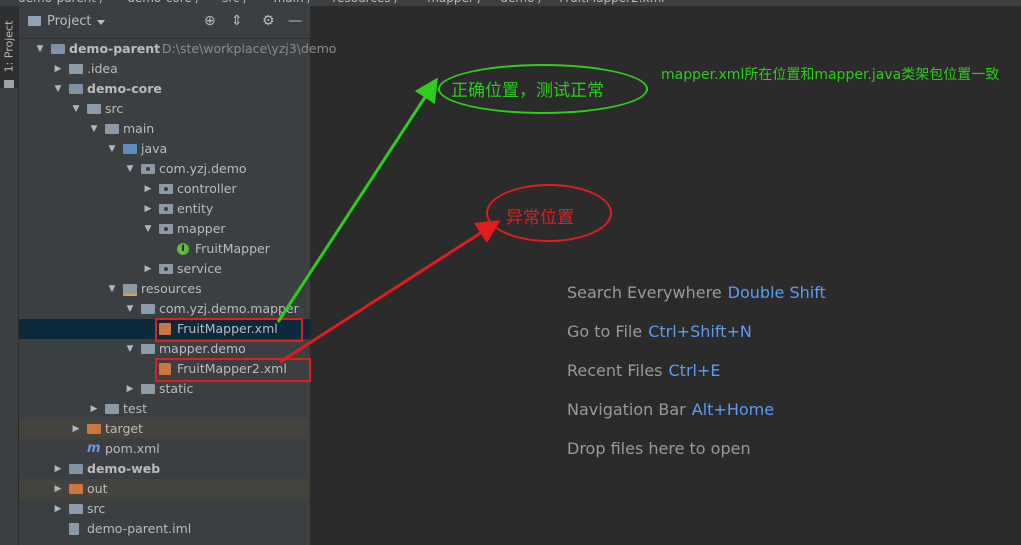 The width and height of the screenshot is (1021, 545). Describe the element at coordinates (605, 331) in the screenshot. I see `hint-label: Go to File` at that location.